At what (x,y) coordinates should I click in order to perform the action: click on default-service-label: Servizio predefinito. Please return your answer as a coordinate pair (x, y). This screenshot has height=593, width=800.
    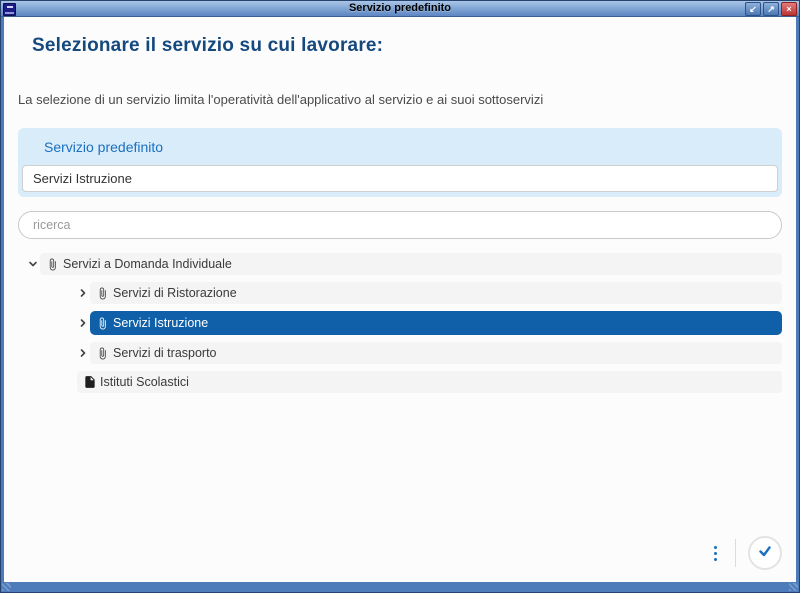
    Looking at the image, I should click on (104, 147).